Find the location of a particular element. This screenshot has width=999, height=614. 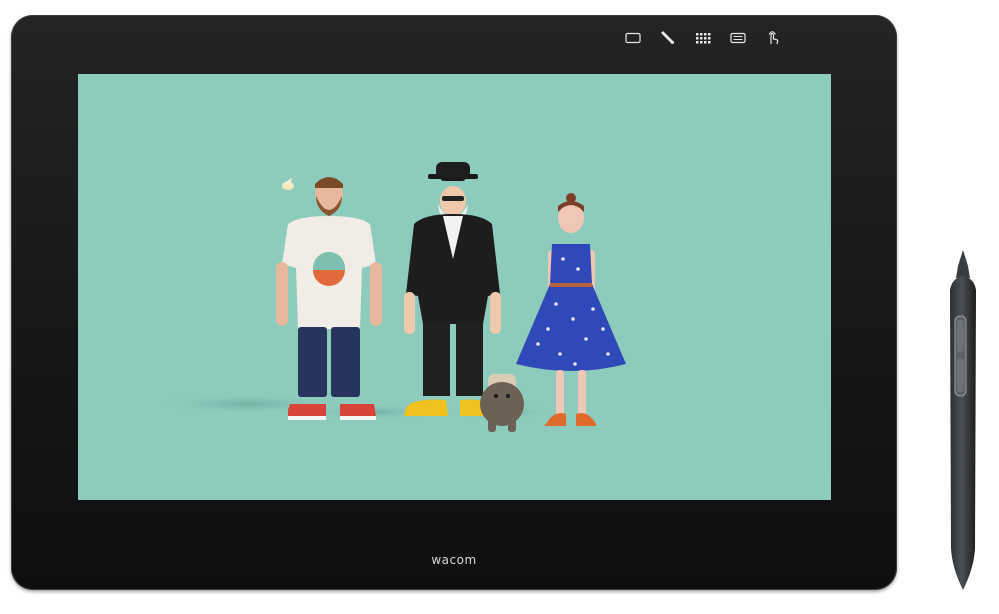

keypad-button is located at coordinates (703, 38).